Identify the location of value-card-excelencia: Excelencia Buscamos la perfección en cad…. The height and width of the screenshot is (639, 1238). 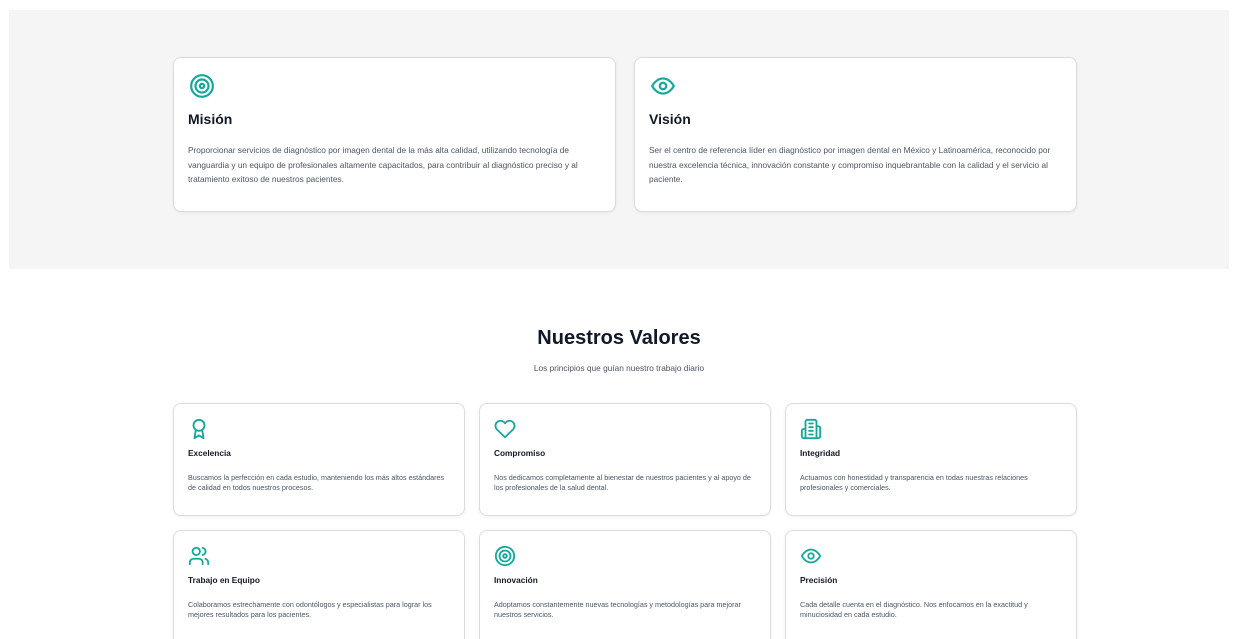
(319, 459).